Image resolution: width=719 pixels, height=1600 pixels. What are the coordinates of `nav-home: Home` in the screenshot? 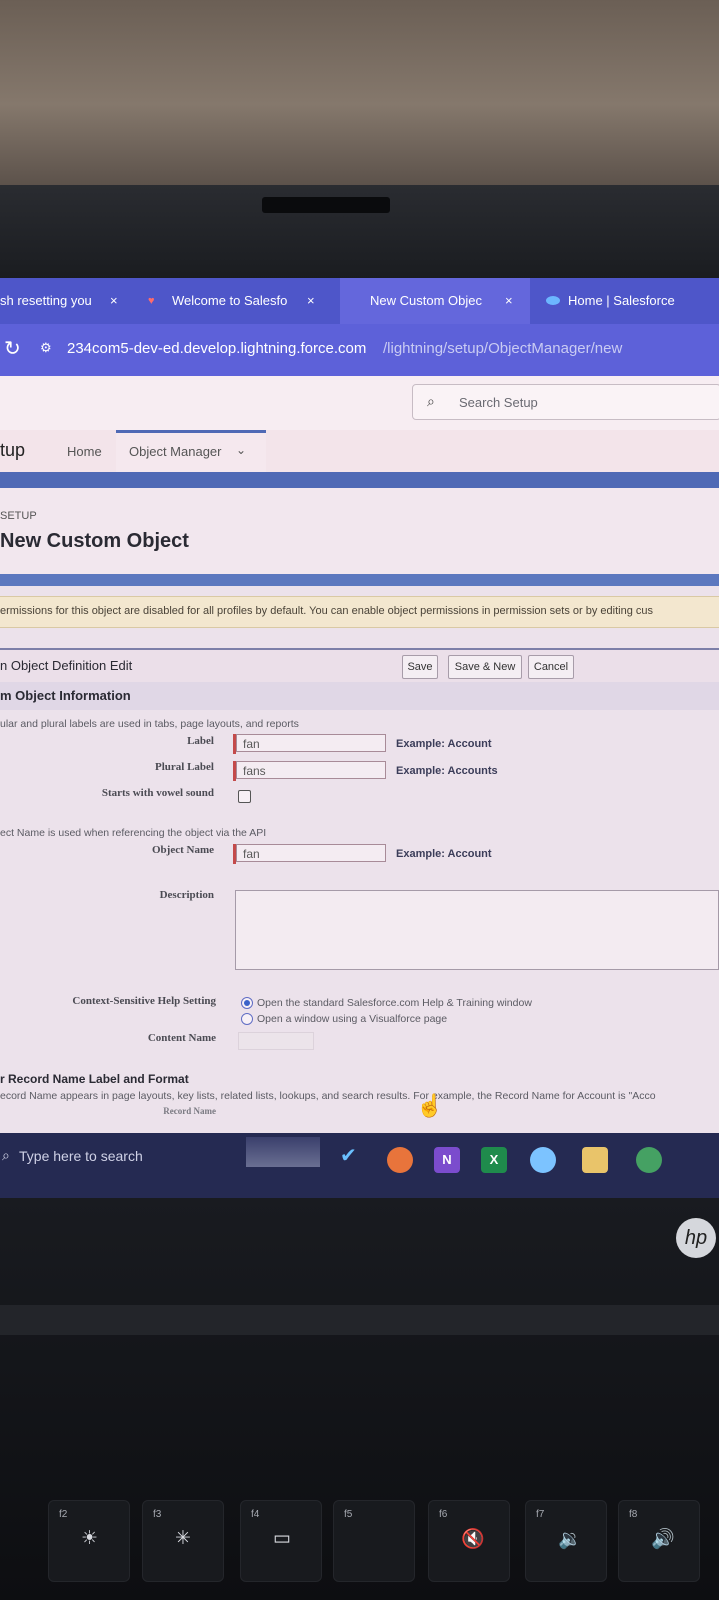 It's located at (84, 451).